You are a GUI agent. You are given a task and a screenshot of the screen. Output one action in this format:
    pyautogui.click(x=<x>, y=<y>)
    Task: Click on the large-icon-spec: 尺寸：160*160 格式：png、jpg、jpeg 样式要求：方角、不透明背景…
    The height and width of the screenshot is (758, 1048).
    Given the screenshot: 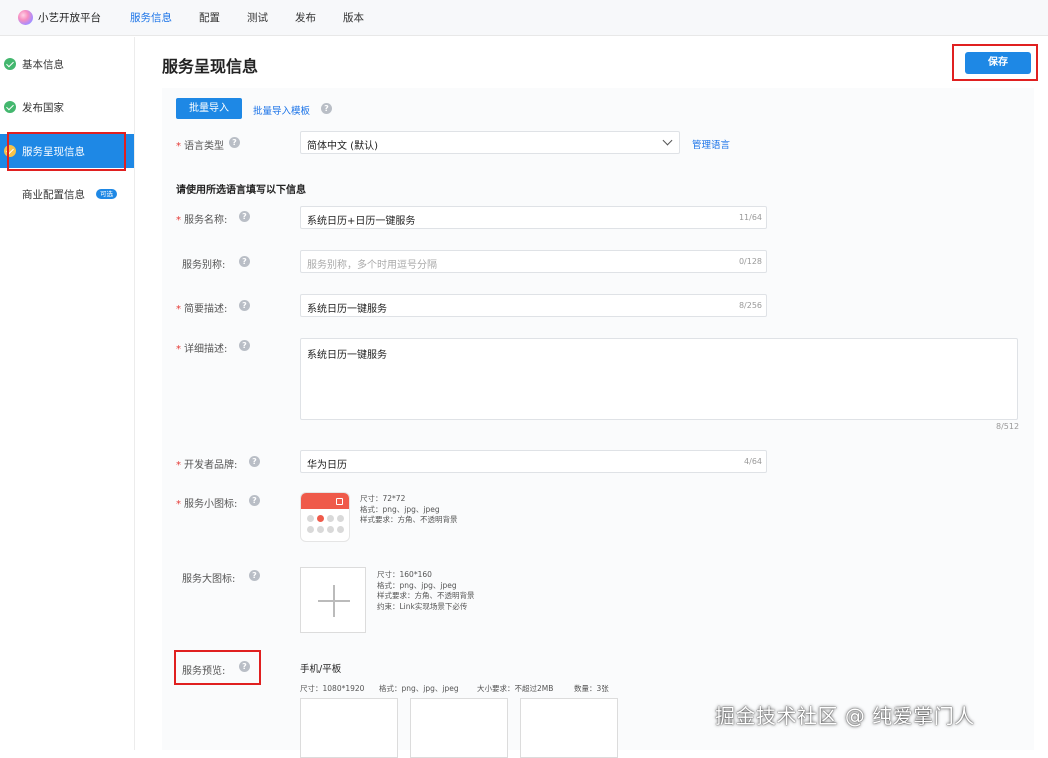 What is the action you would take?
    pyautogui.click(x=426, y=590)
    